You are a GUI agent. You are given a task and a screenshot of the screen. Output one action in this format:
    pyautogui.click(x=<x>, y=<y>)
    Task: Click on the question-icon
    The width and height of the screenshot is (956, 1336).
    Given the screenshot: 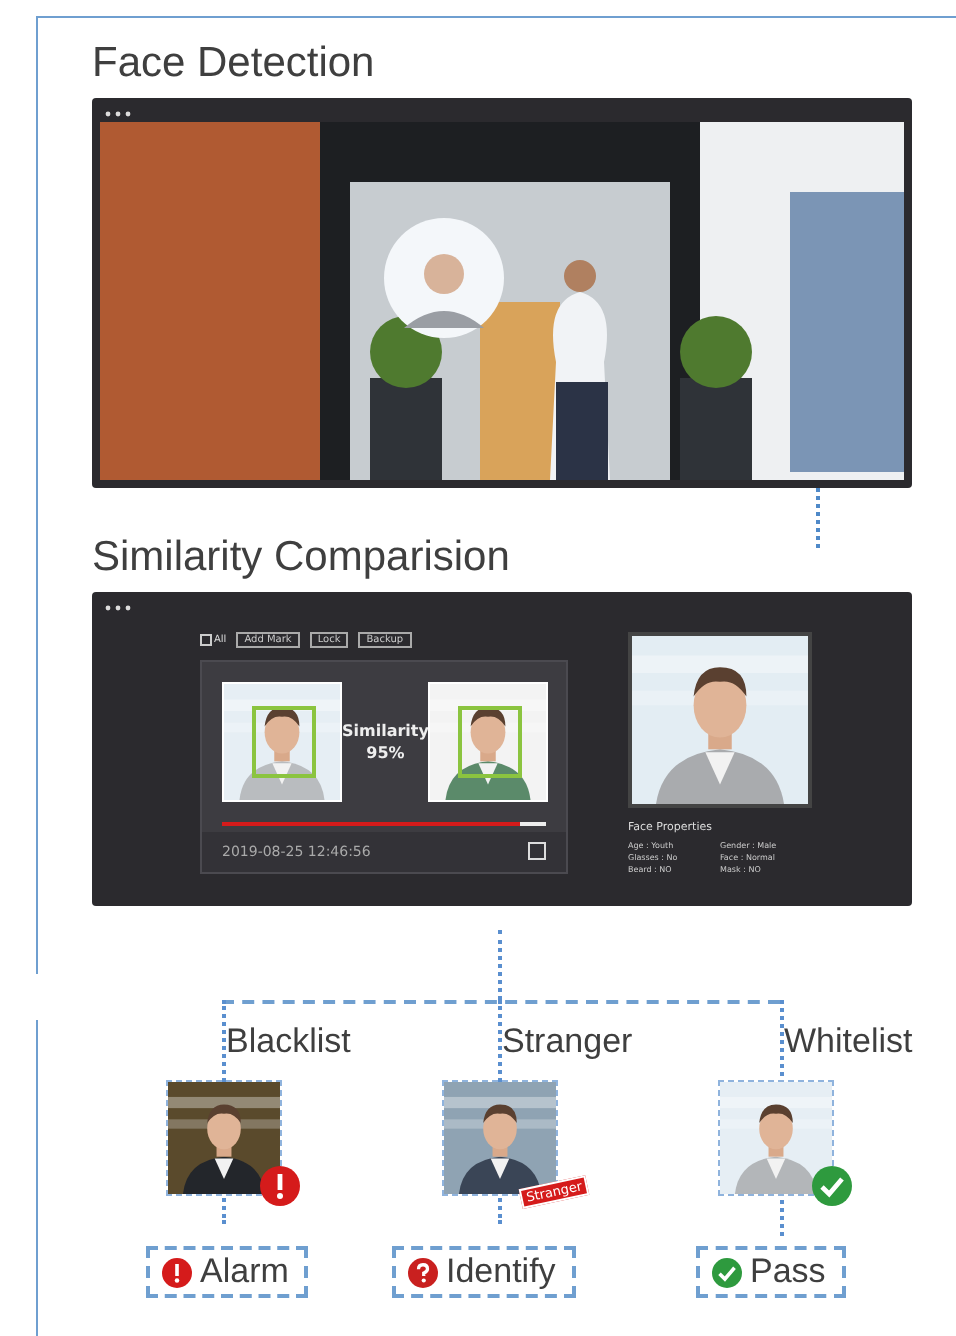 What is the action you would take?
    pyautogui.click(x=423, y=1272)
    